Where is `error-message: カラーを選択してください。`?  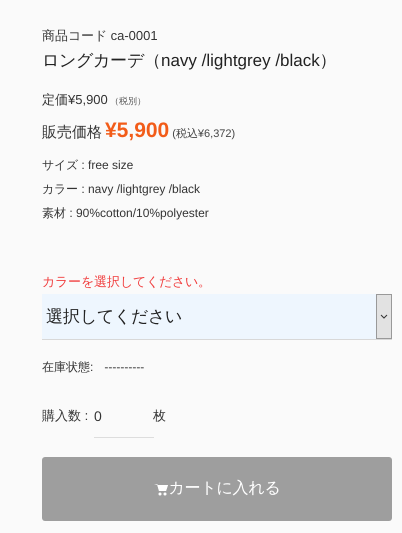
error-message: カラーを選択してください。 is located at coordinates (127, 282).